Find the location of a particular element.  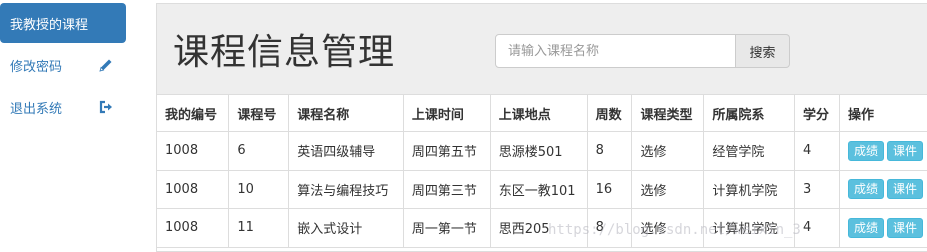

cell-course-id: 10 is located at coordinates (259, 189).